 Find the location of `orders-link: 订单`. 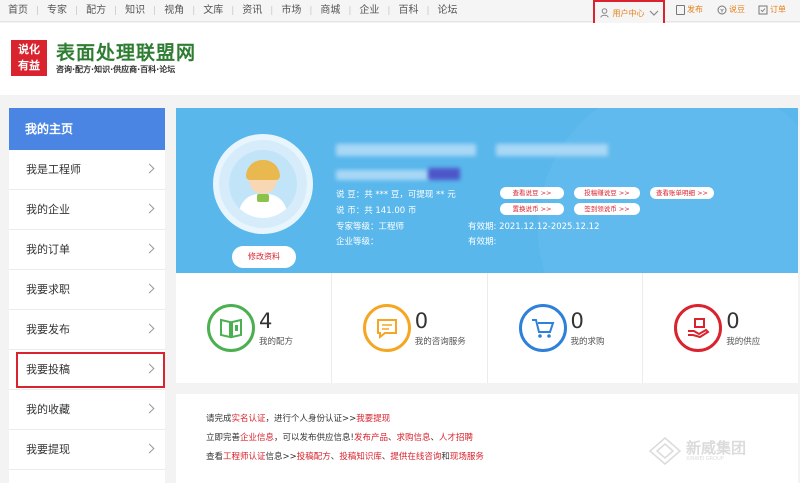

orders-link: 订单 is located at coordinates (772, 9).